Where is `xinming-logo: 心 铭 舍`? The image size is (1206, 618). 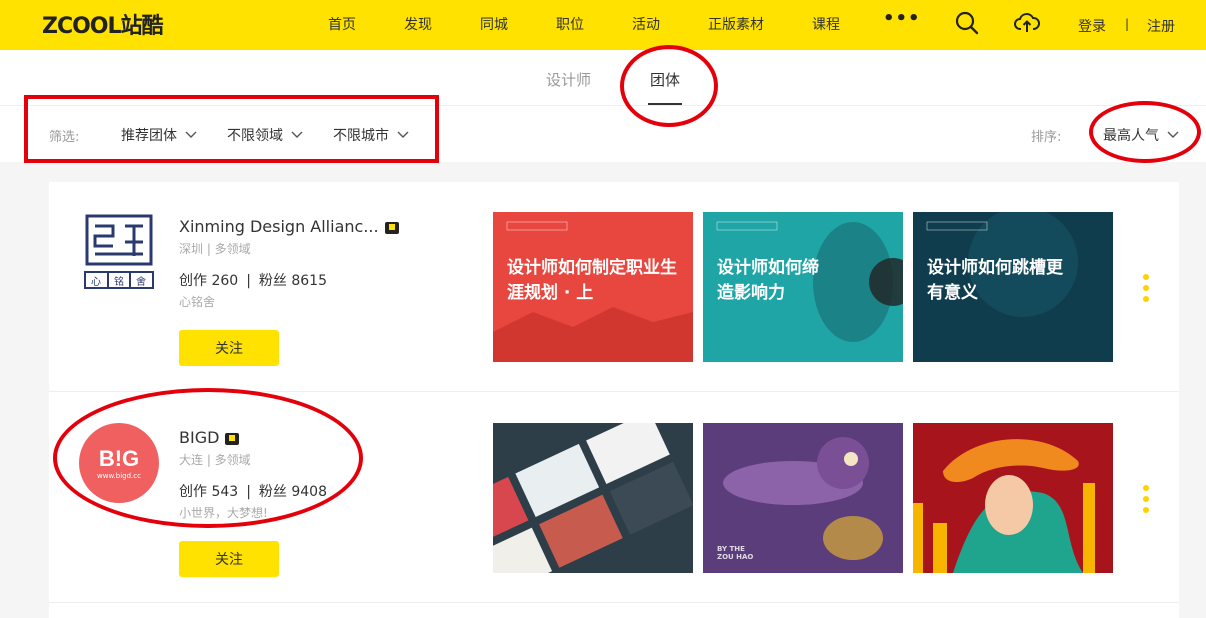 xinming-logo: 心 铭 舍 is located at coordinates (119, 252).